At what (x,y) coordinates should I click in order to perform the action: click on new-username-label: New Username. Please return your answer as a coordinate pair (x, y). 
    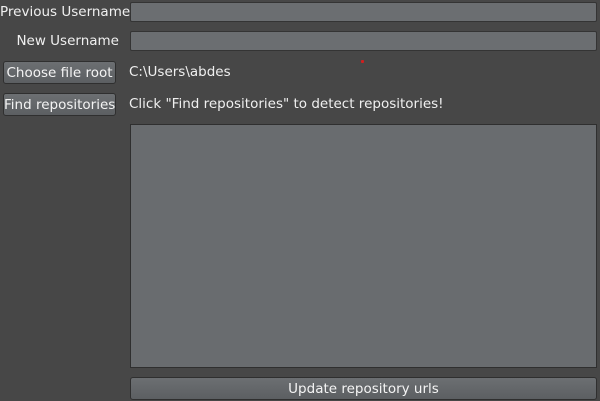
    Looking at the image, I should click on (67, 41).